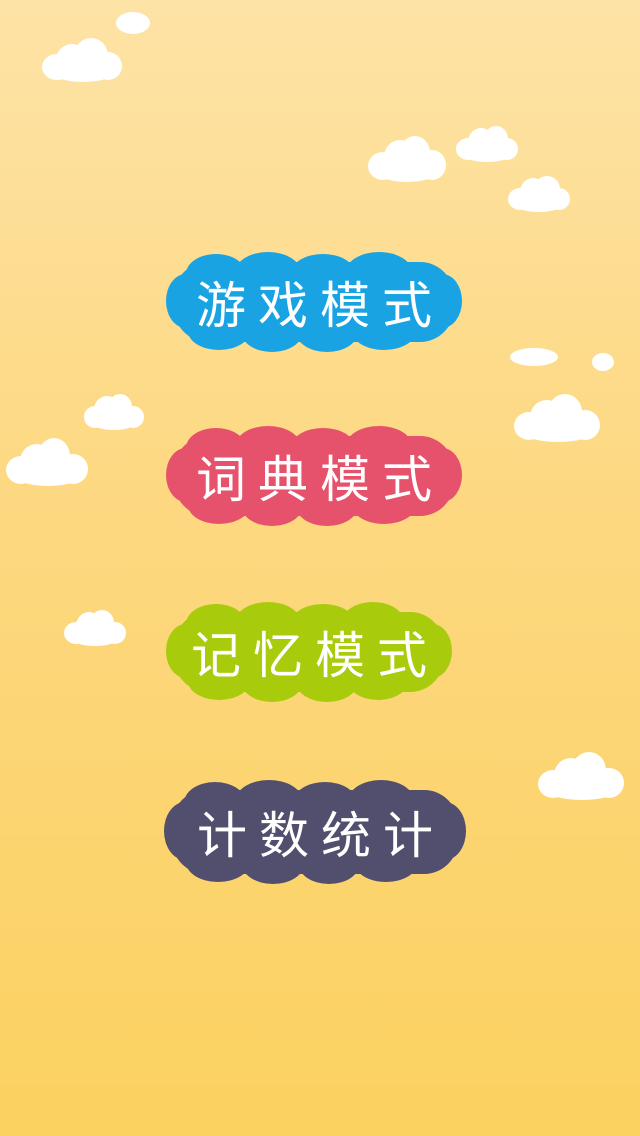 This screenshot has height=1136, width=640. What do you see at coordinates (315, 656) in the screenshot?
I see `memory-mode-label: 记忆模式` at bounding box center [315, 656].